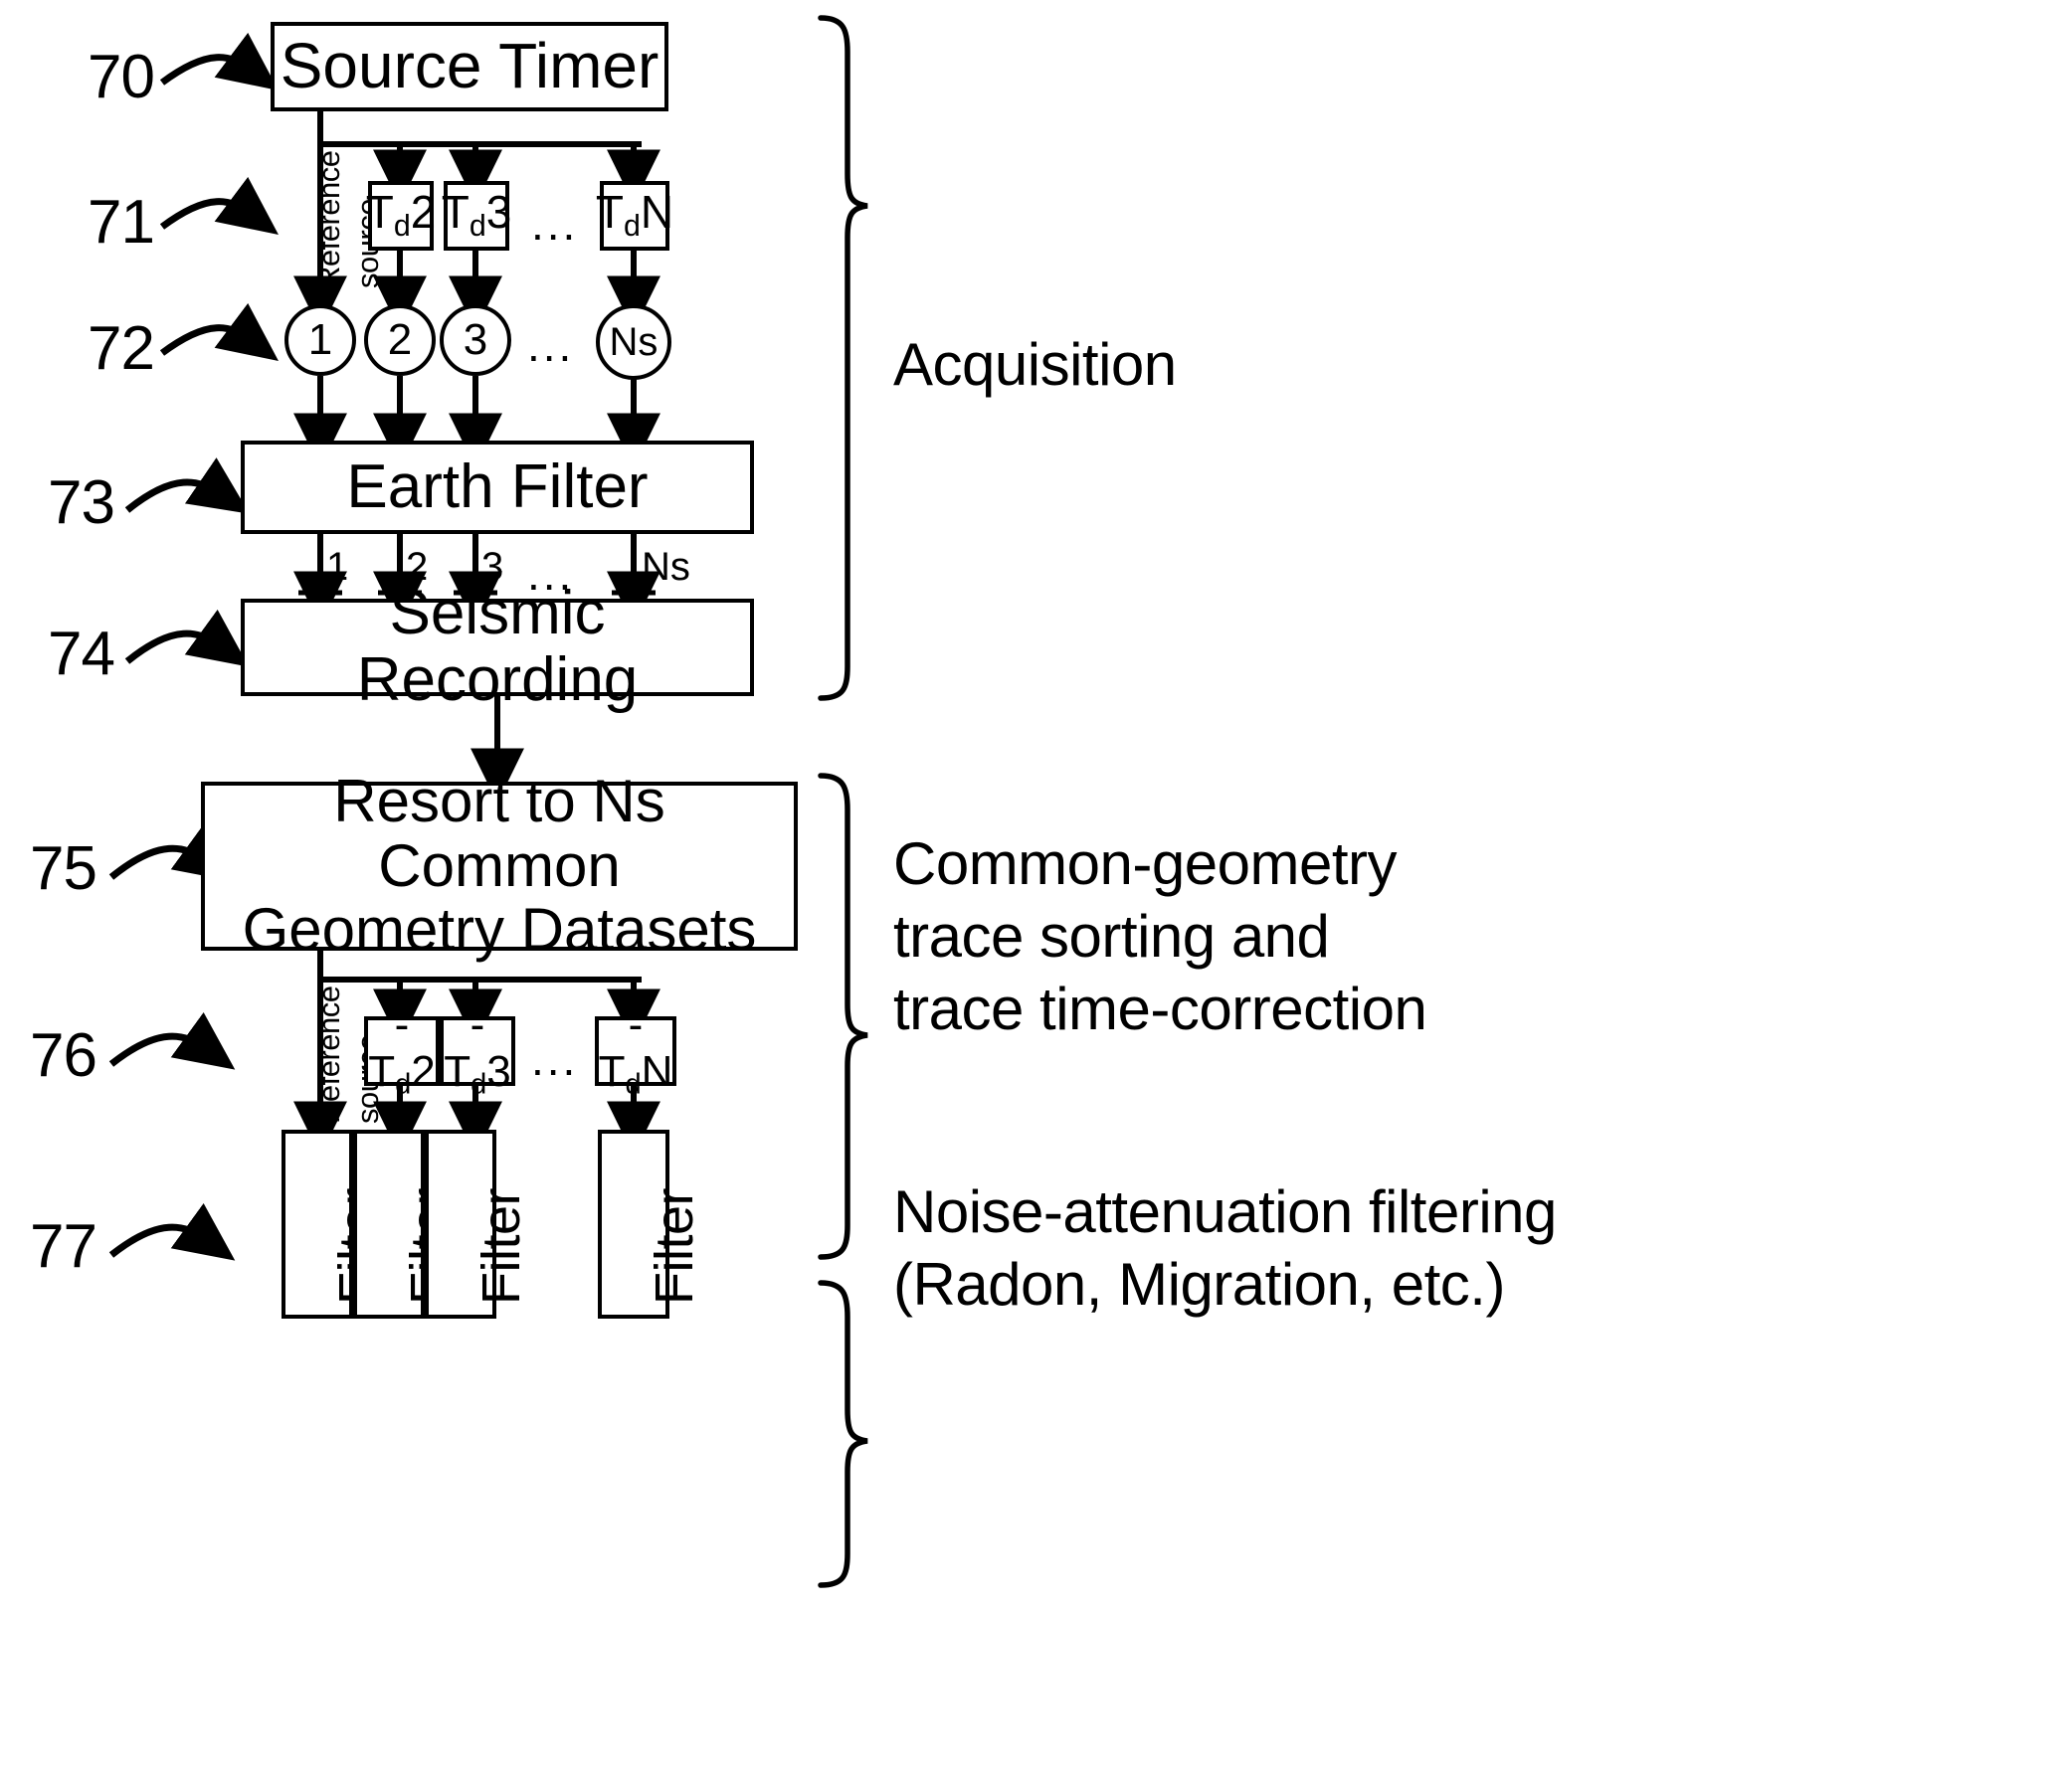 Image resolution: width=2071 pixels, height=1792 pixels. I want to click on neg-delay-box-td3-label: -Td3, so click(477, 1050).